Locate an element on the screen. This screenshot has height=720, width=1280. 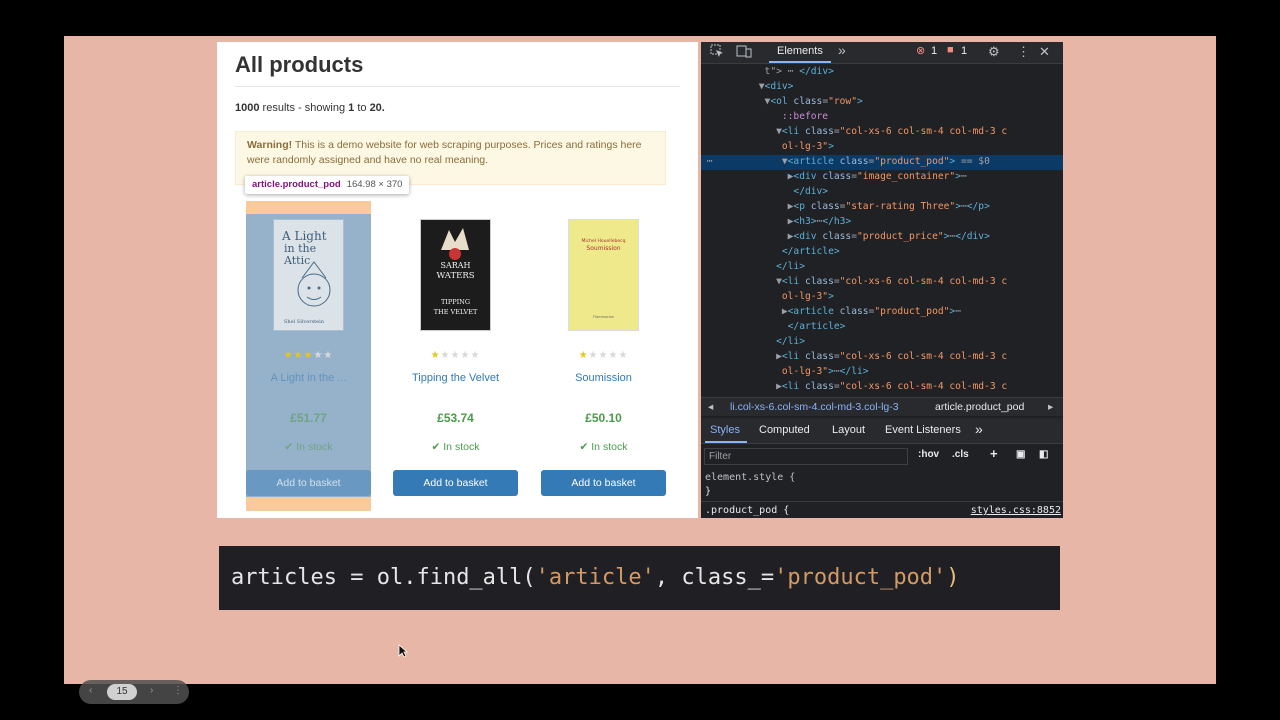
filter-input: Filter is located at coordinates (806, 456).